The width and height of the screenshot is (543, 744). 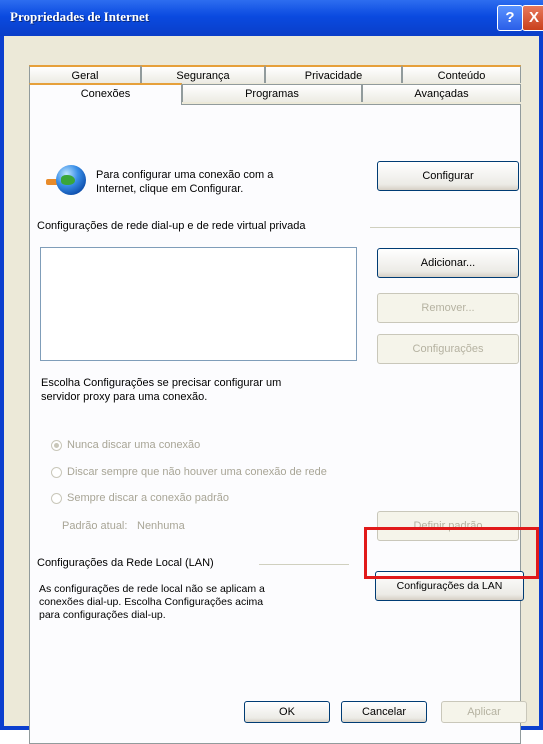 What do you see at coordinates (384, 712) in the screenshot?
I see `cancel-button: Cancelar` at bounding box center [384, 712].